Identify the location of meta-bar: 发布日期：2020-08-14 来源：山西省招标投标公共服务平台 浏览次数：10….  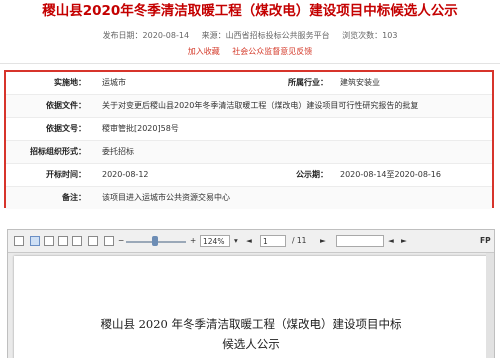
(250, 36).